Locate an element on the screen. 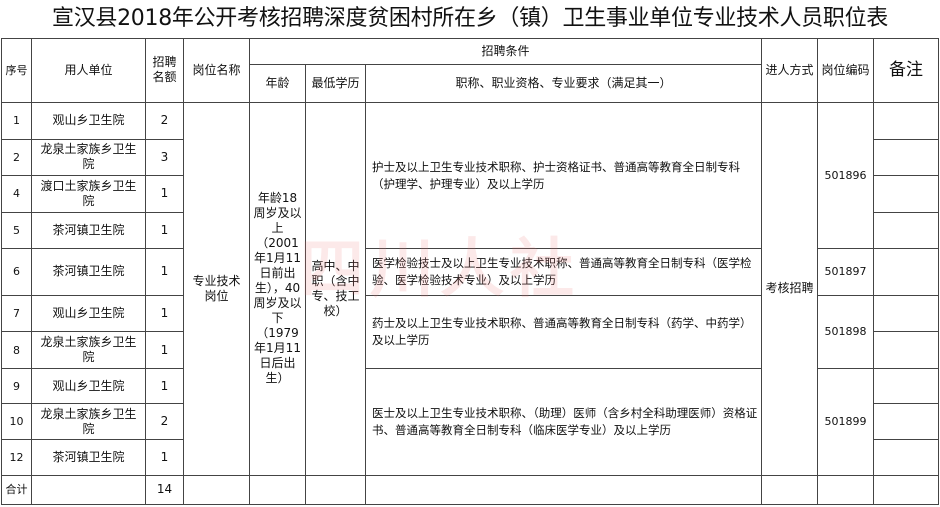 The height and width of the screenshot is (507, 940). header-code: 岗位编码 is located at coordinates (846, 70).